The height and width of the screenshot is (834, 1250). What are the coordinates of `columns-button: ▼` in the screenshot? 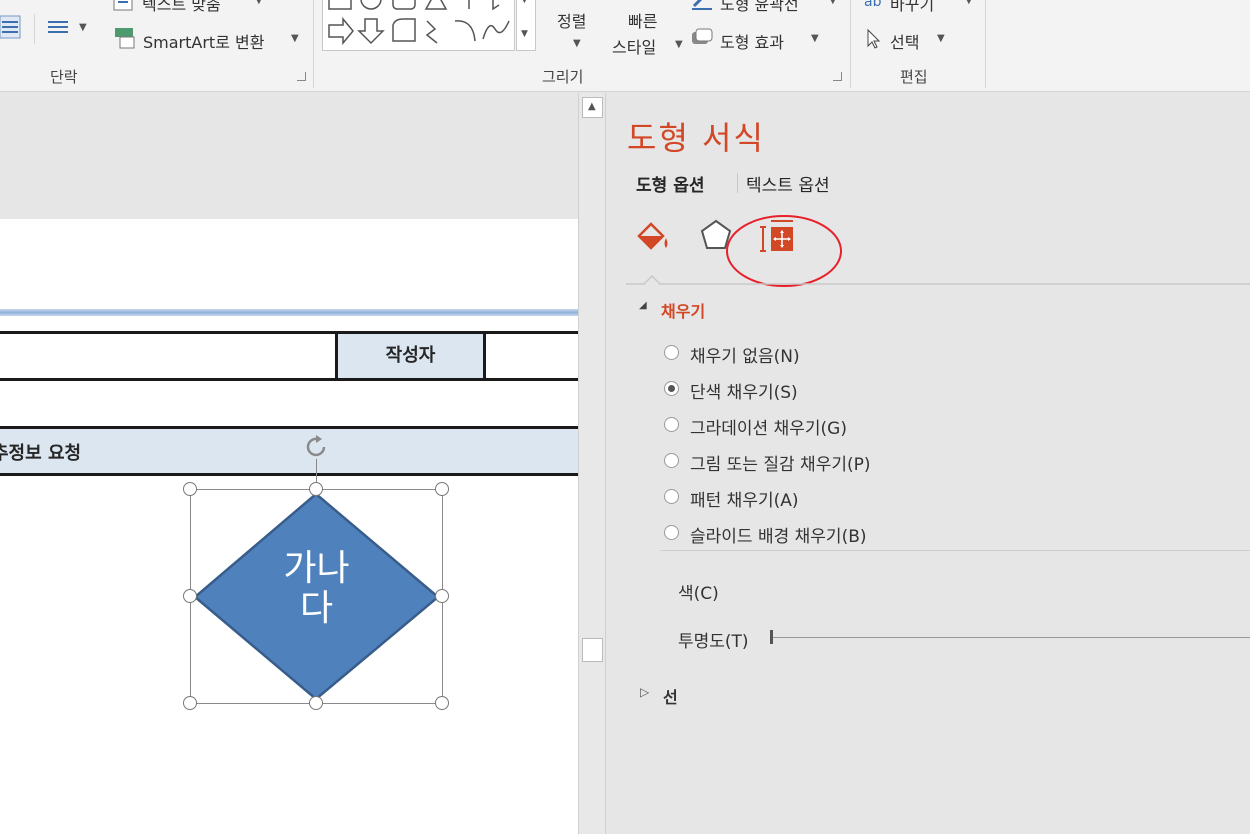 It's located at (66, 29).